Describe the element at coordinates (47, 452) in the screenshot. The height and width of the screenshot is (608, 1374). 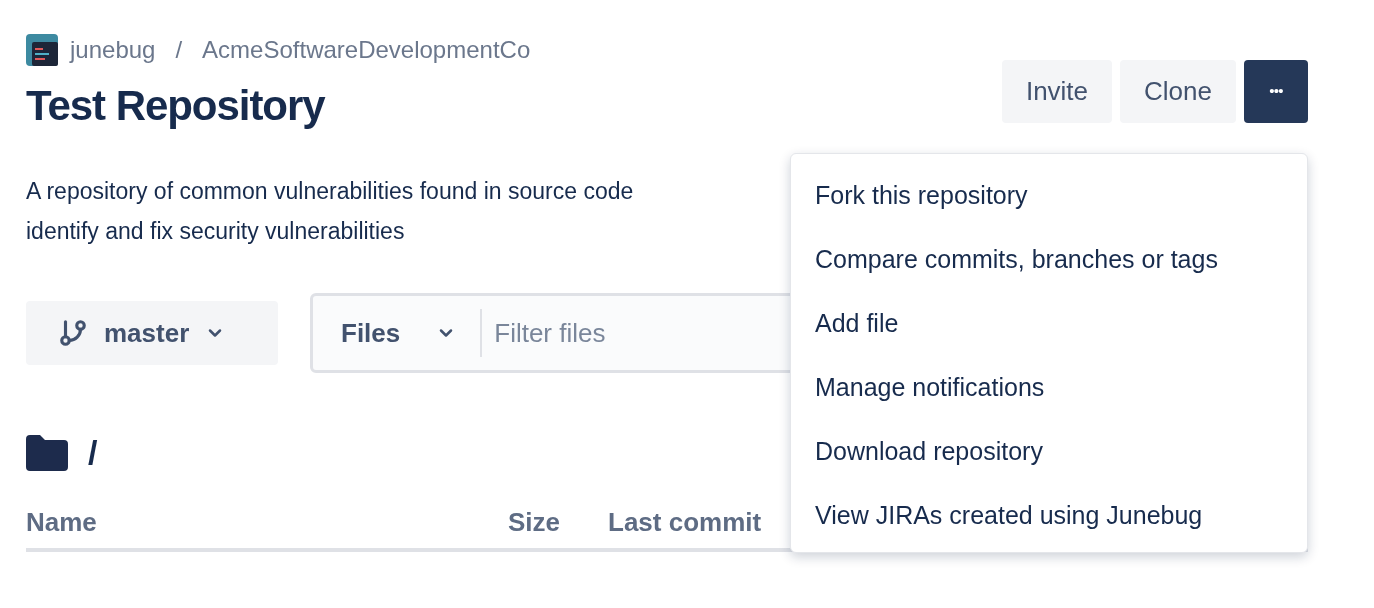
I see `folder-icon` at that location.